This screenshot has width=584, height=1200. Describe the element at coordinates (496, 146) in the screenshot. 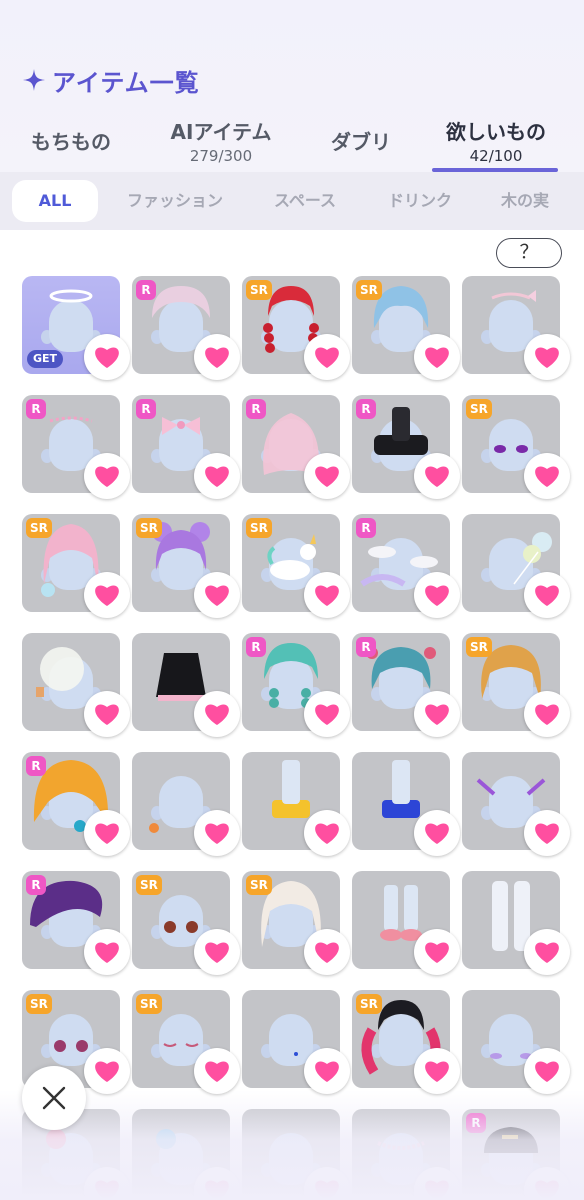

I see `tab-wishlist: 欲しいもの 42/100` at that location.